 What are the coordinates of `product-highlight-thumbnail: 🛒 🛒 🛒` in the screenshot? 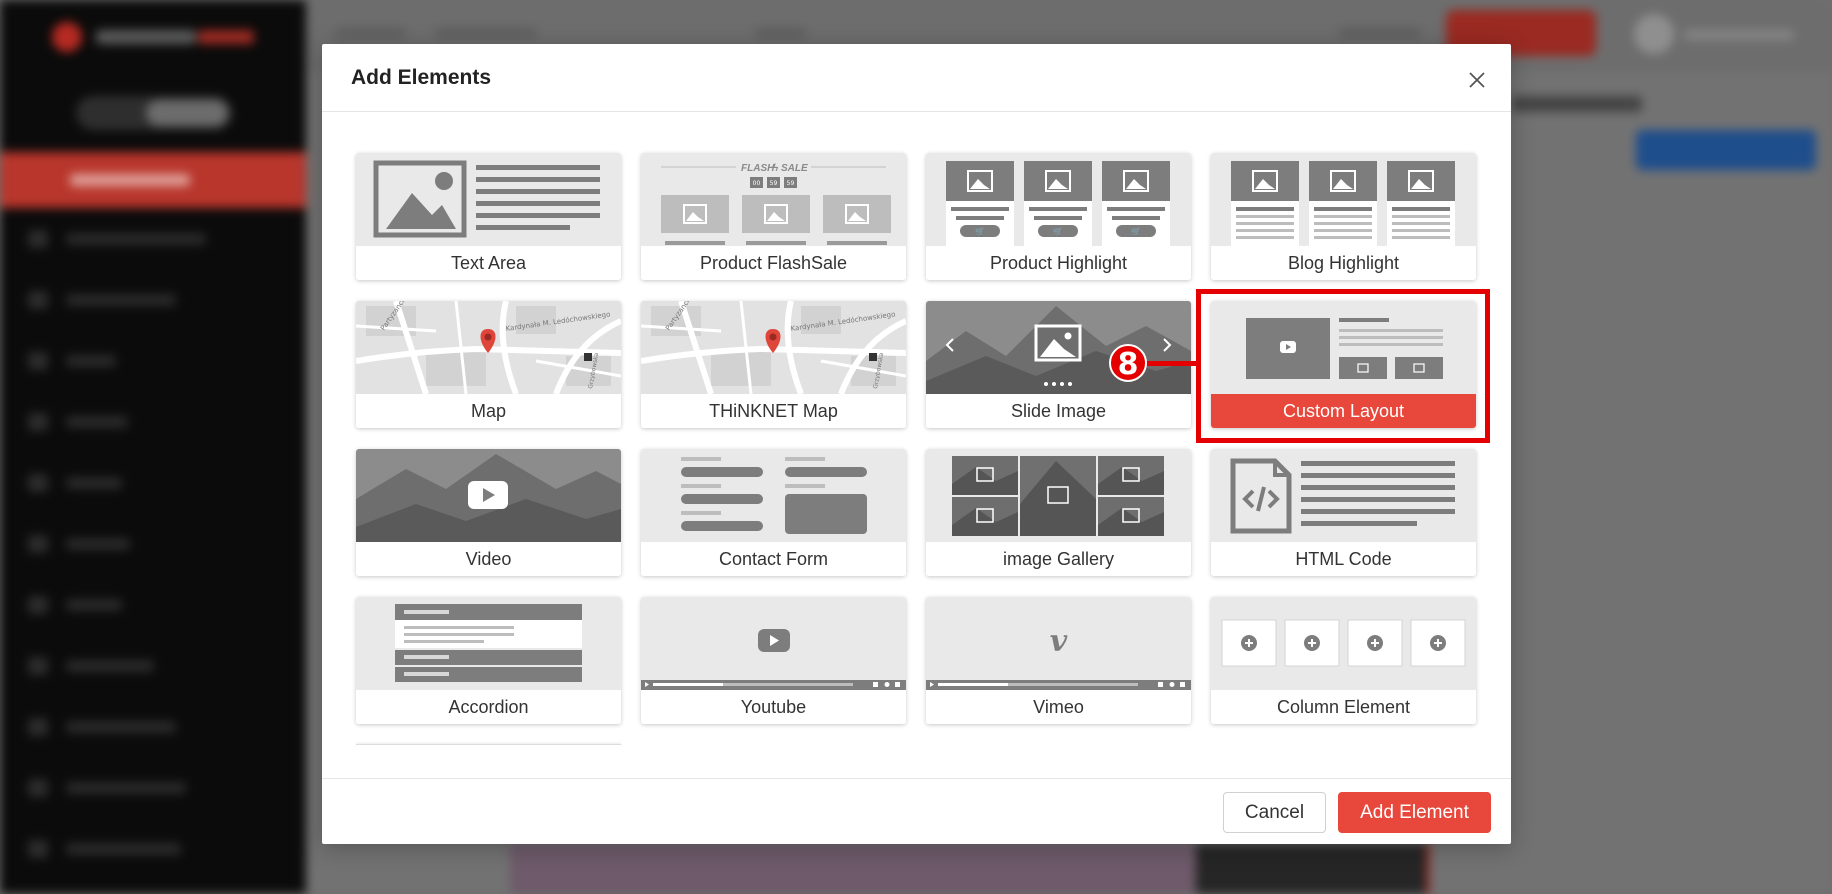 It's located at (1058, 199).